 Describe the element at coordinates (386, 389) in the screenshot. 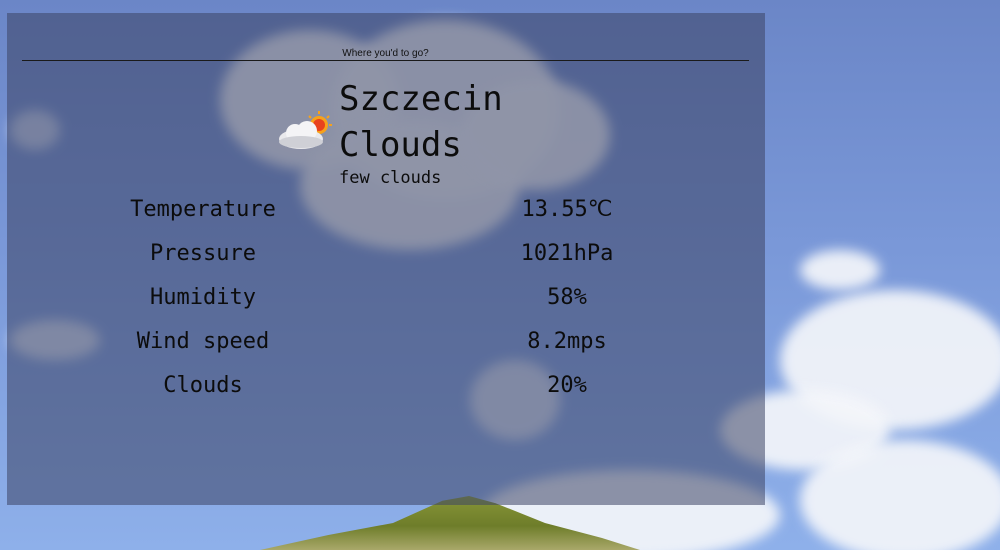

I see `stat-row-clouds: Clouds 20%` at that location.